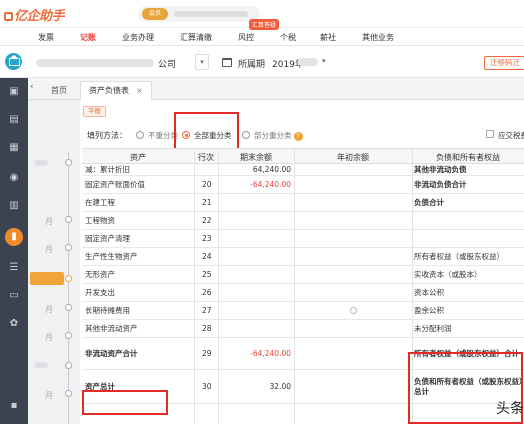  Describe the element at coordinates (14, 206) in the screenshot. I see `calculator-icon: ▥` at that location.